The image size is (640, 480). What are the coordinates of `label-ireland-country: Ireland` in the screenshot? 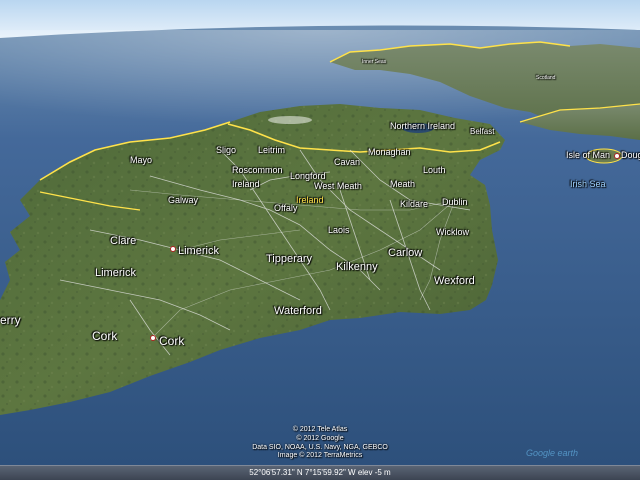 It's located at (310, 200).